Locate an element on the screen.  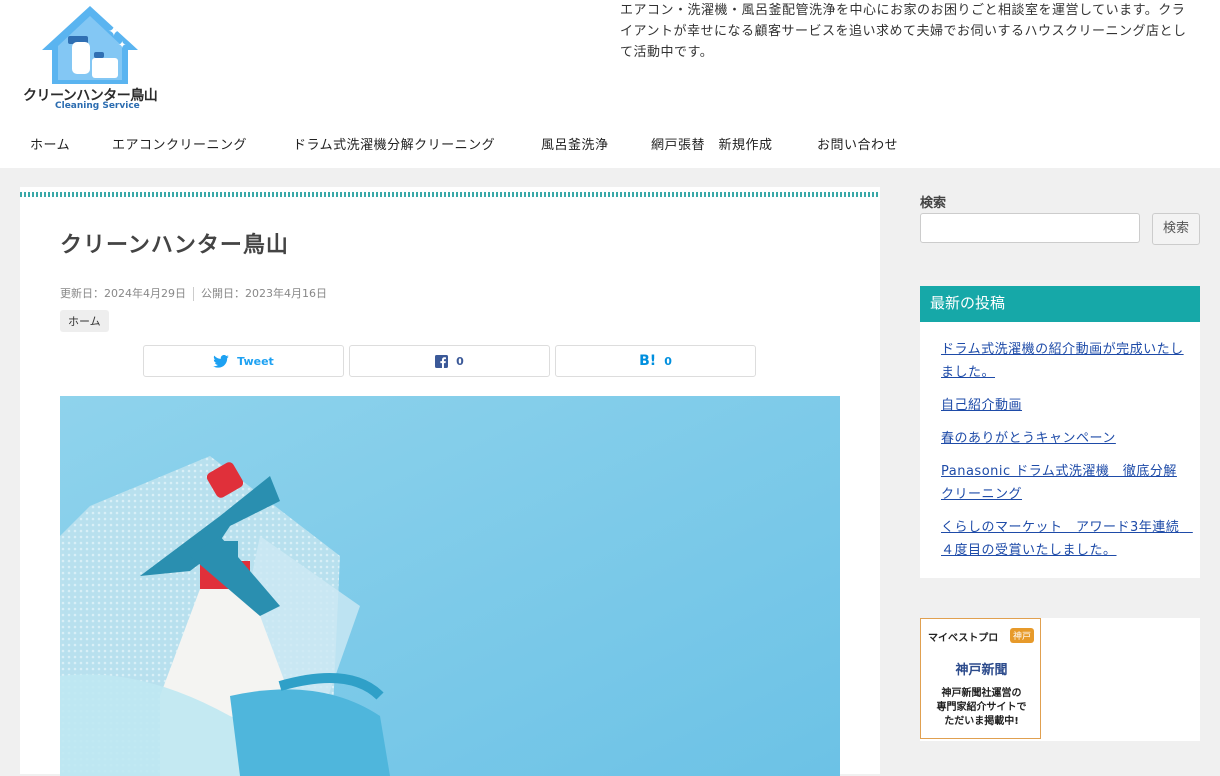
banner-area-badge: 神戸 is located at coordinates (1022, 635).